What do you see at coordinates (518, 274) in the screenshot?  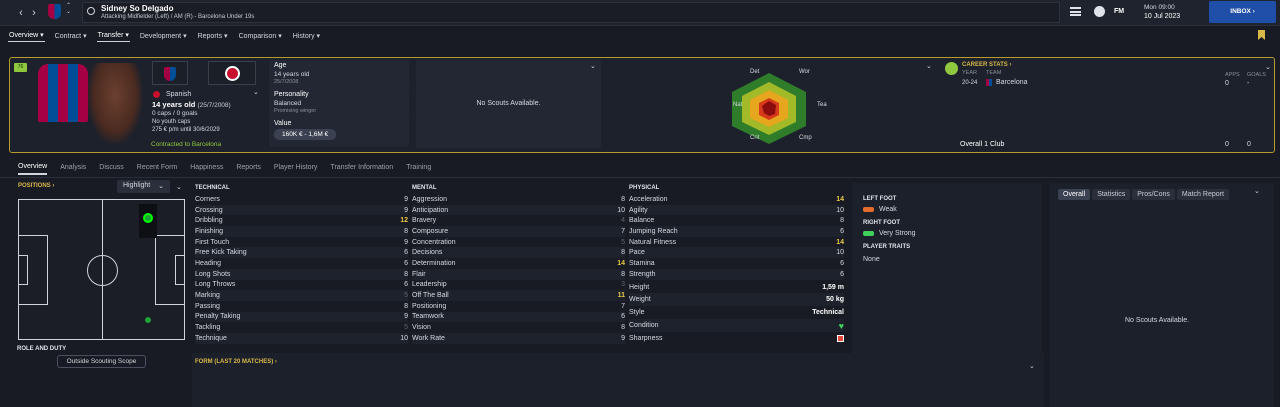 I see `attribute-row: Flair 8` at bounding box center [518, 274].